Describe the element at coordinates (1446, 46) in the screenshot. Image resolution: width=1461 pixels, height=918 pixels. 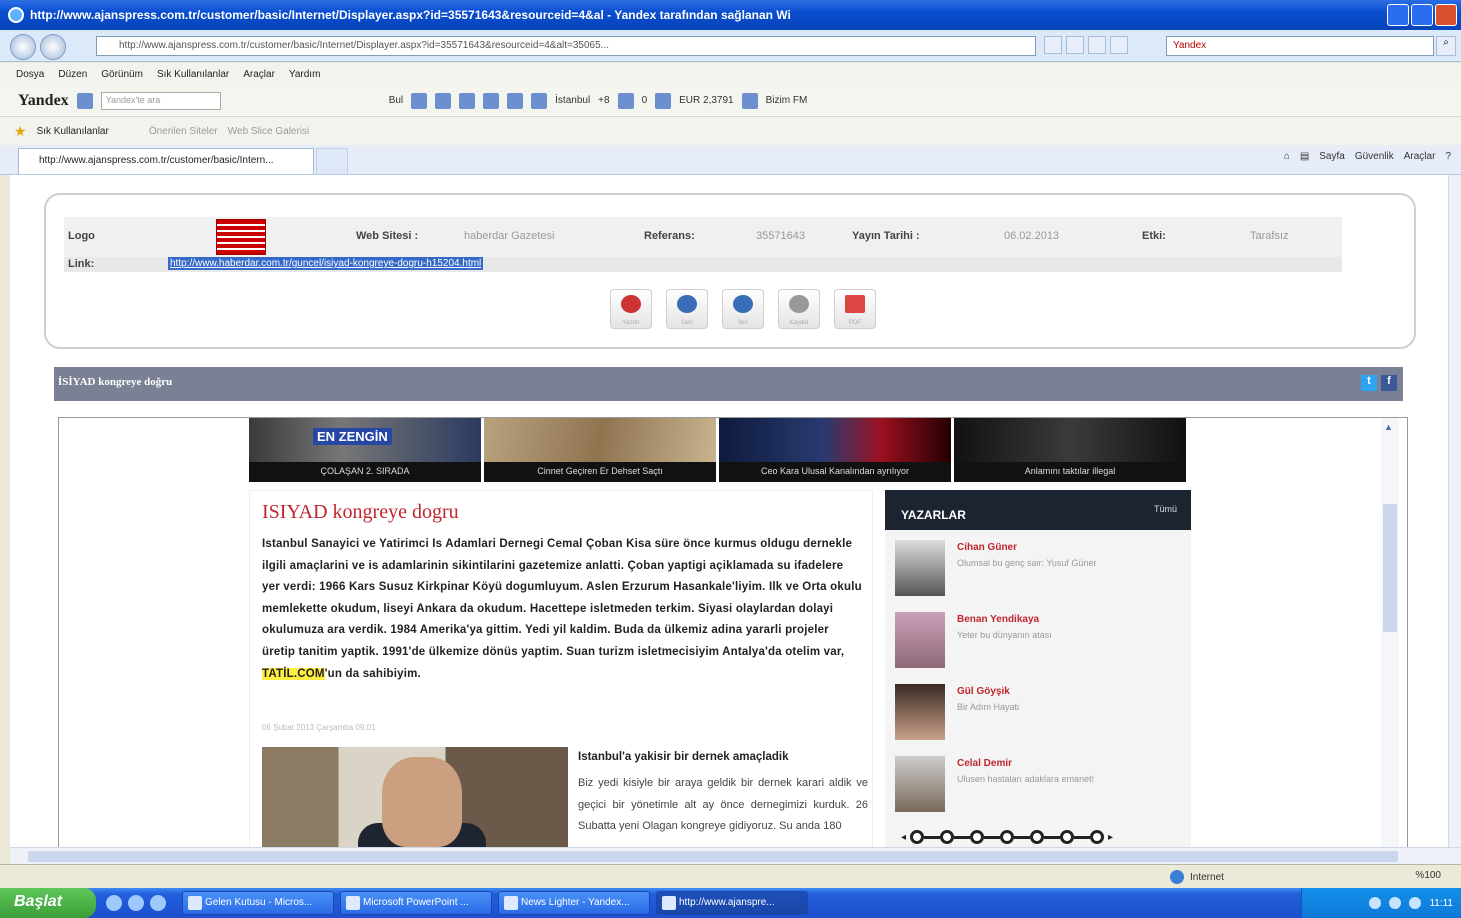
I see `search-icon: ⌕` at that location.